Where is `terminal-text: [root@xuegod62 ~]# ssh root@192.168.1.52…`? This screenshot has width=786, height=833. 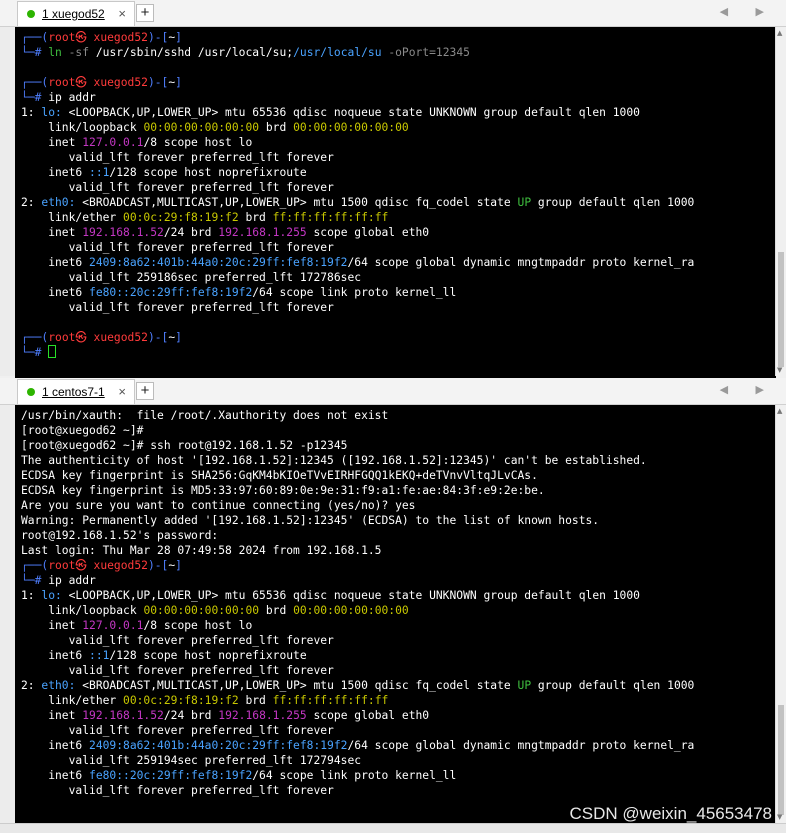 terminal-text: [root@xuegod62 ~]# ssh root@192.168.1.52… is located at coordinates (184, 445).